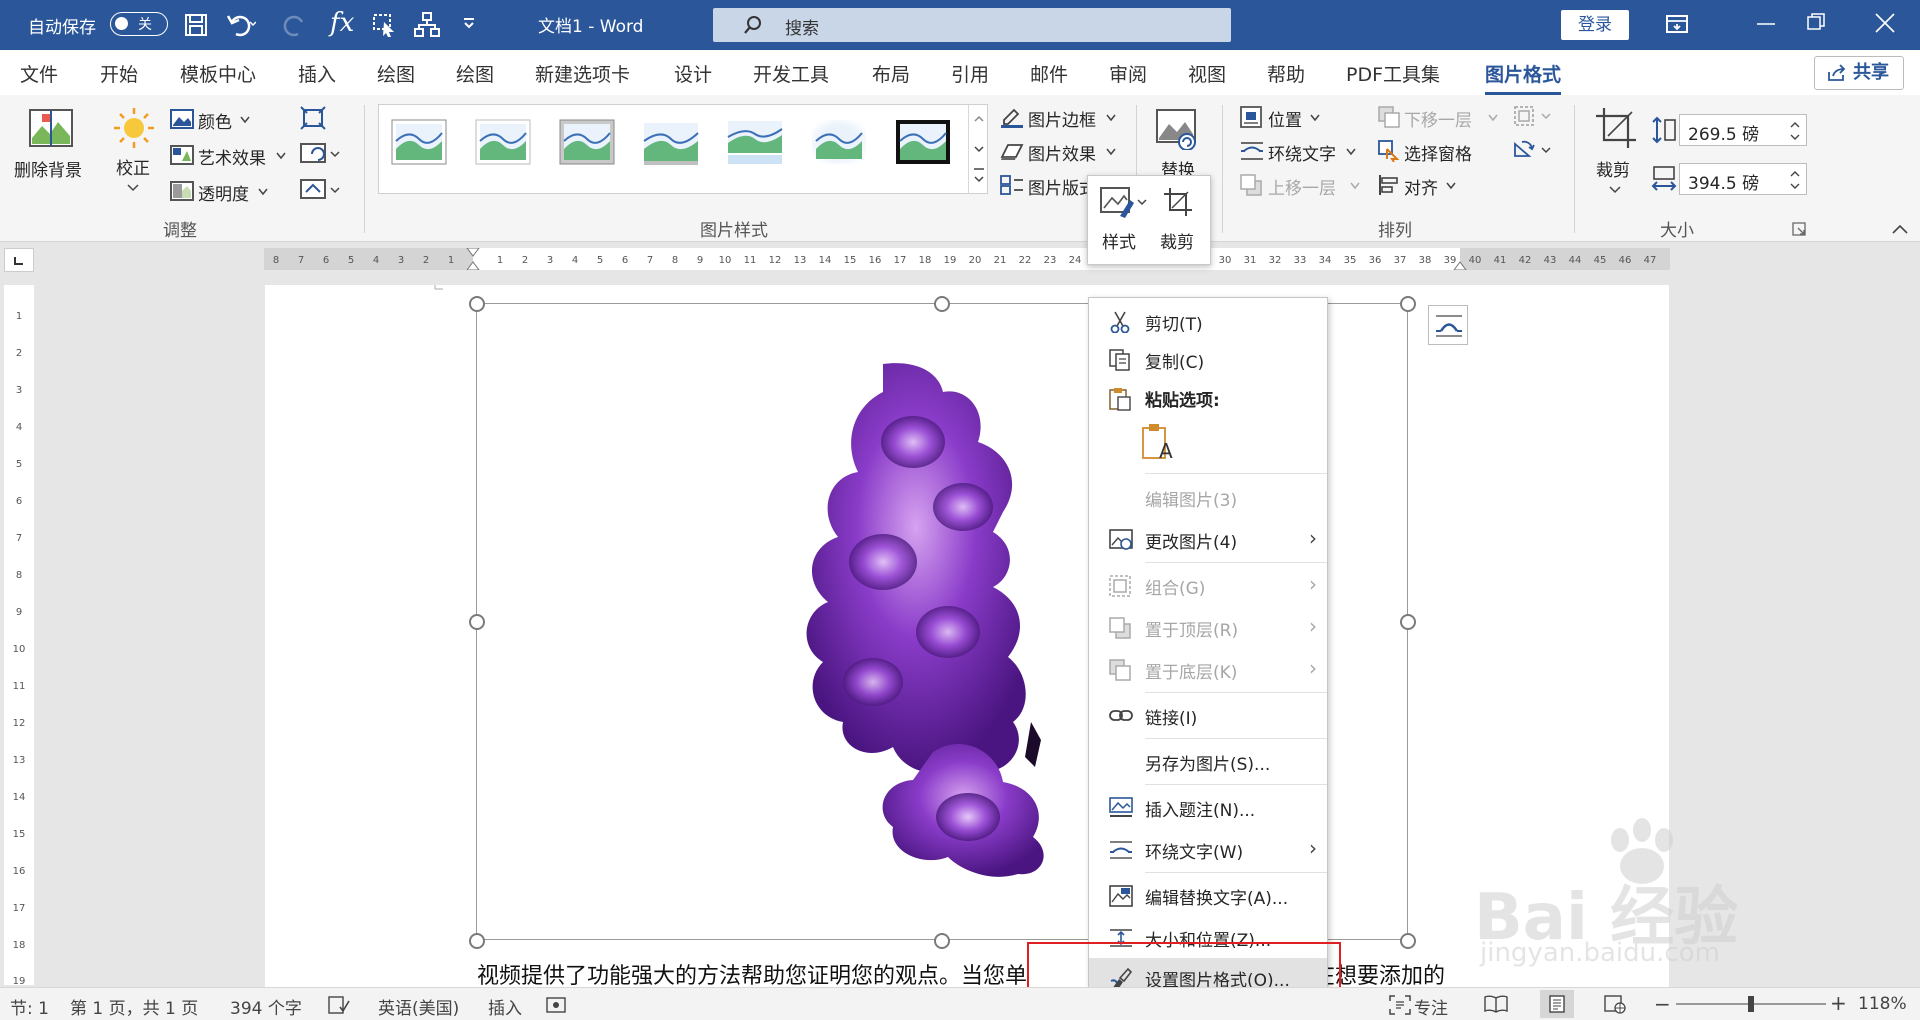  What do you see at coordinates (134, 1006) in the screenshot?
I see `status-page: 第 1 页，共 1 页` at bounding box center [134, 1006].